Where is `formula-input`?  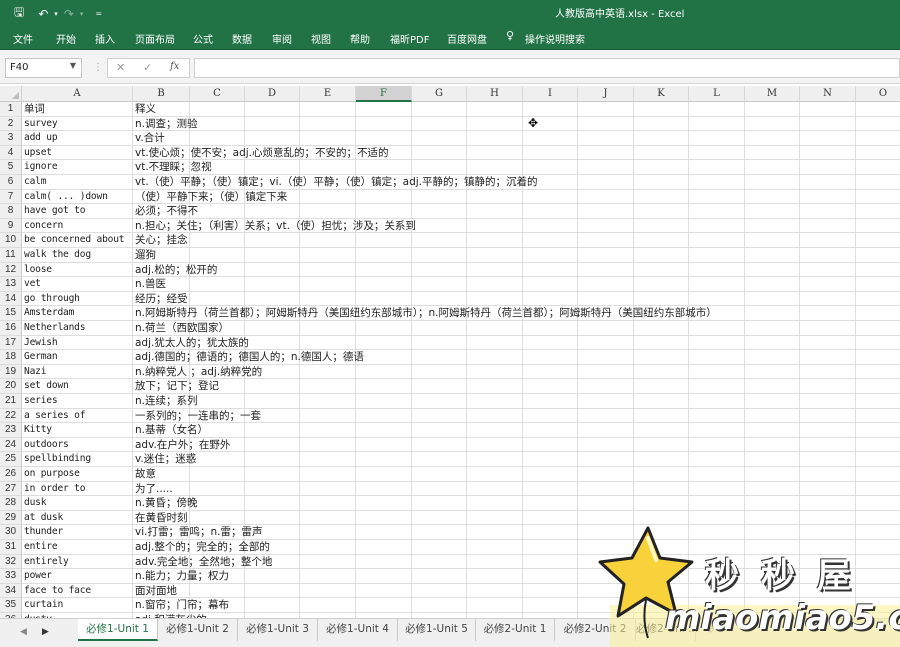
formula-input is located at coordinates (547, 68).